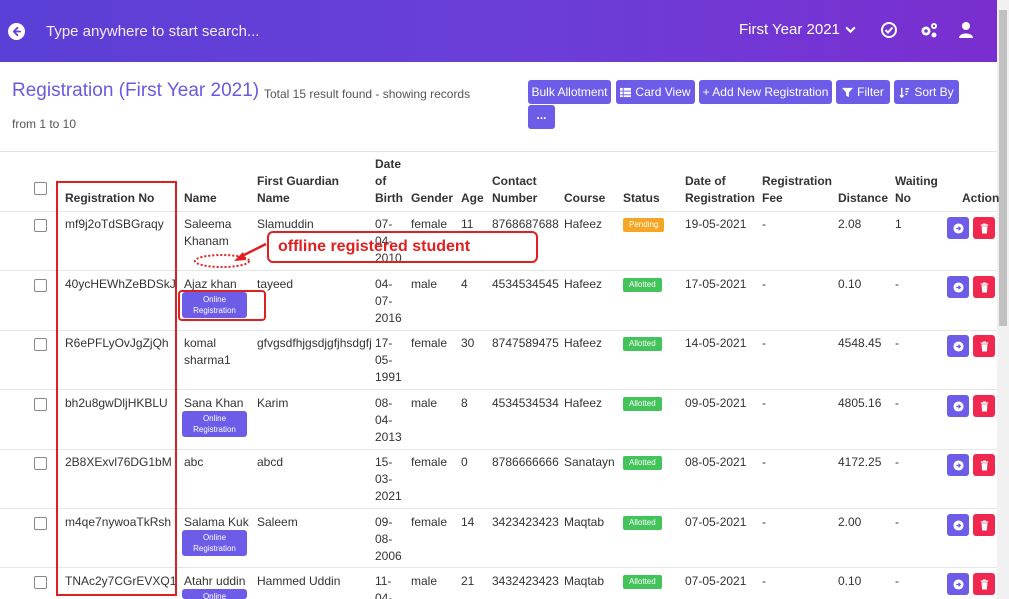  Describe the element at coordinates (44, 124) in the screenshot. I see `result-range: from 1 to 10` at that location.